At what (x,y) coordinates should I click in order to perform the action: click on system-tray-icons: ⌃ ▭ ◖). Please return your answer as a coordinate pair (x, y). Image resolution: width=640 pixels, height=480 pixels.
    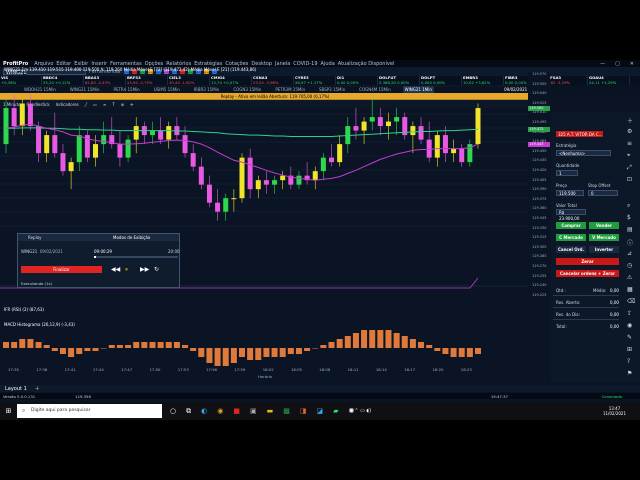
    Looking at the image, I should click on (362, 411).